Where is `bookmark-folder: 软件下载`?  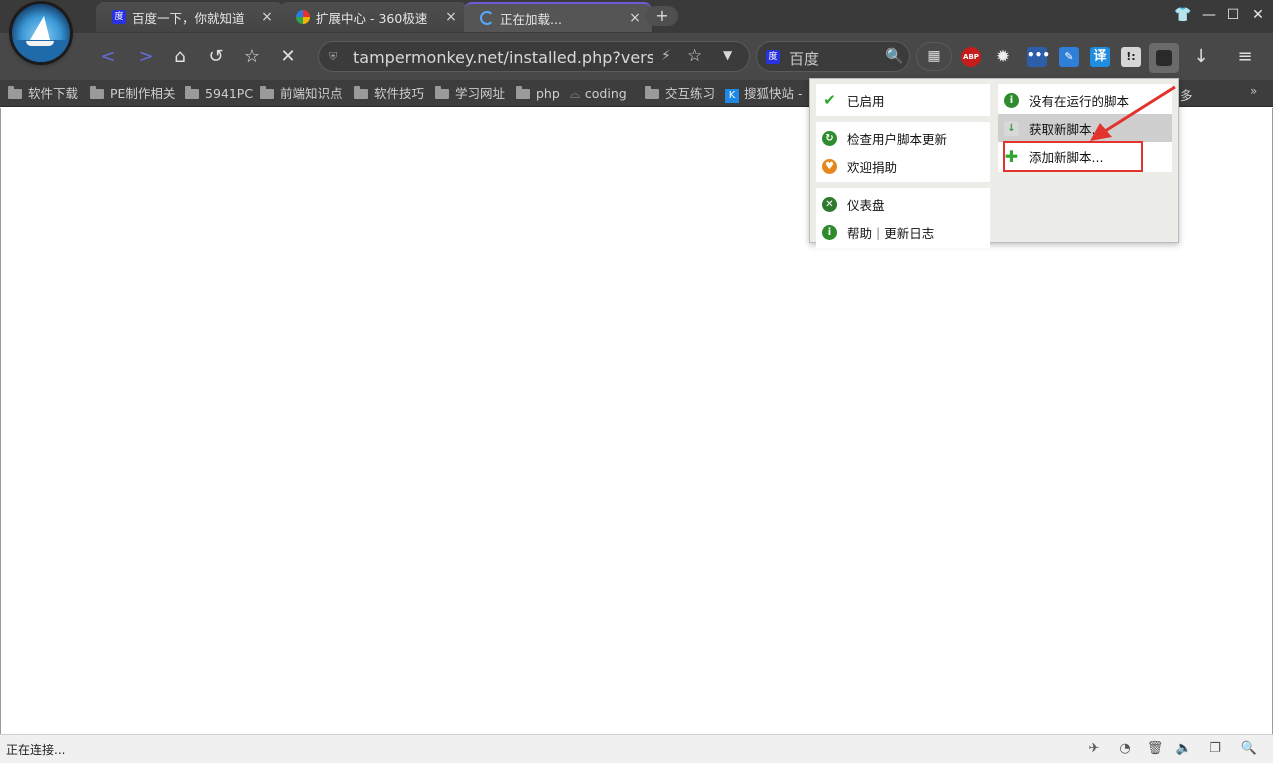 bookmark-folder: 软件下载 is located at coordinates (43, 94).